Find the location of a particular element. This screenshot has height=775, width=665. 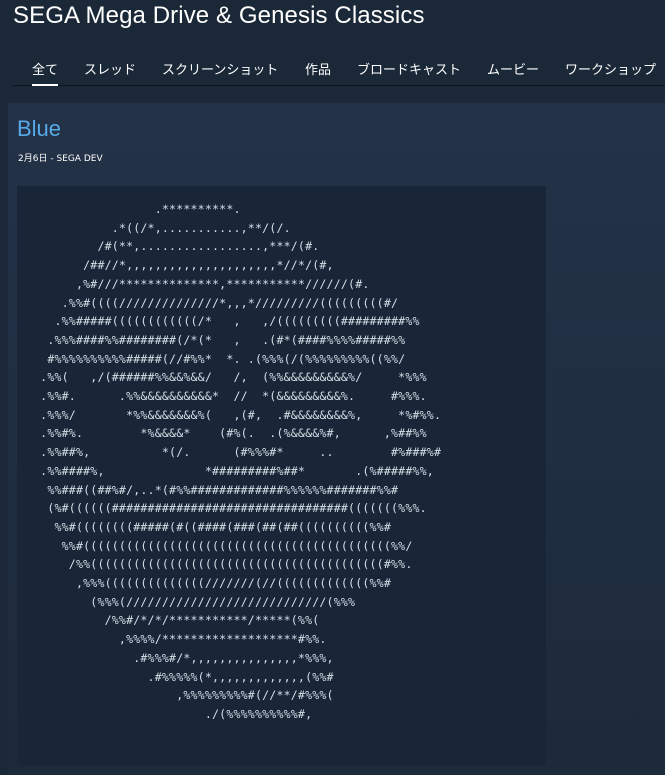

tab-all: 全て is located at coordinates (45, 72).